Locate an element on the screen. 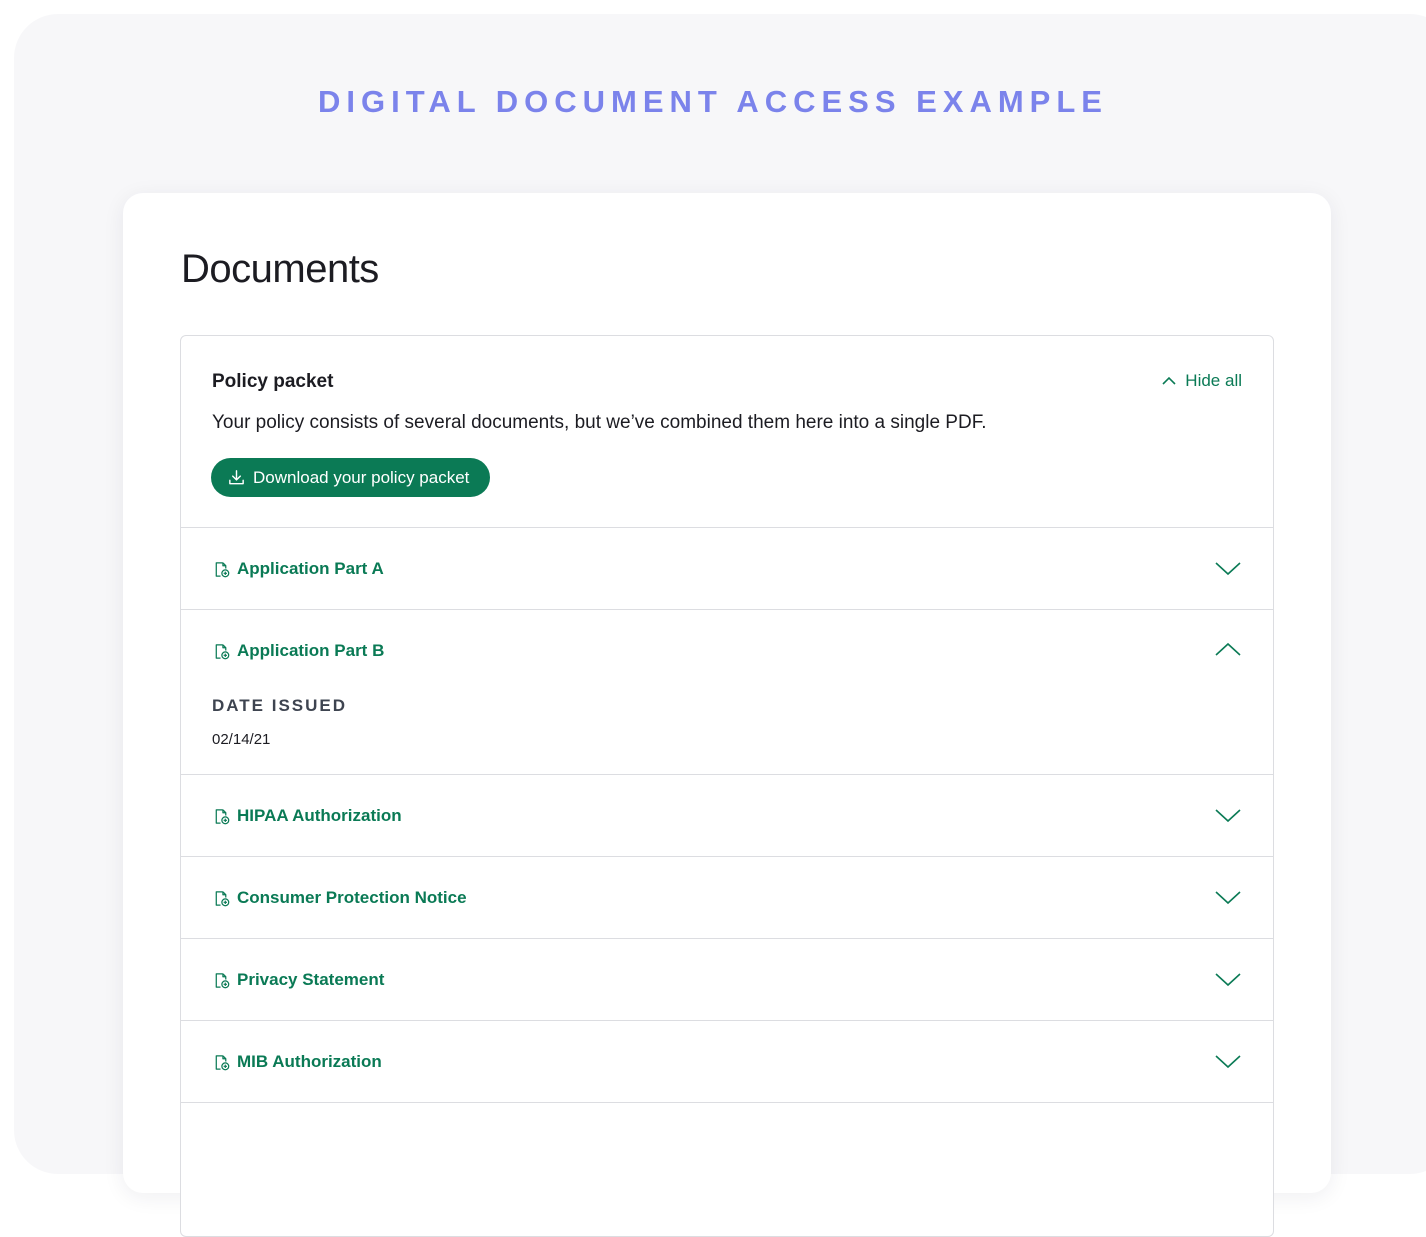 The image size is (1426, 1237). document-link: HIPAA Authorization is located at coordinates (307, 816).